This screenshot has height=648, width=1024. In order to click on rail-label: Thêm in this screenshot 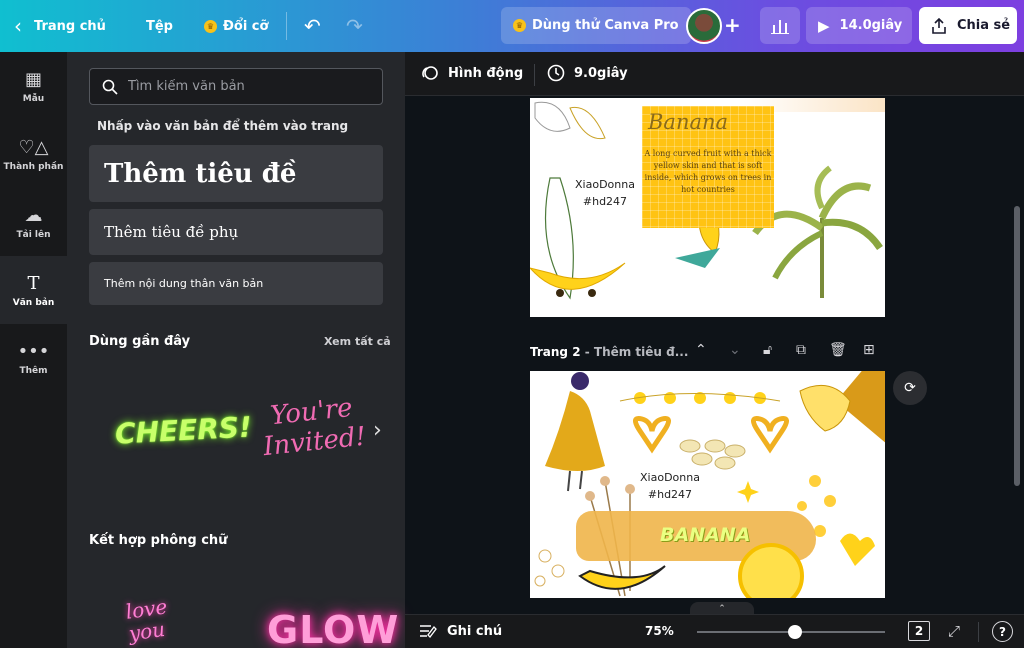, I will do `click(33, 370)`.